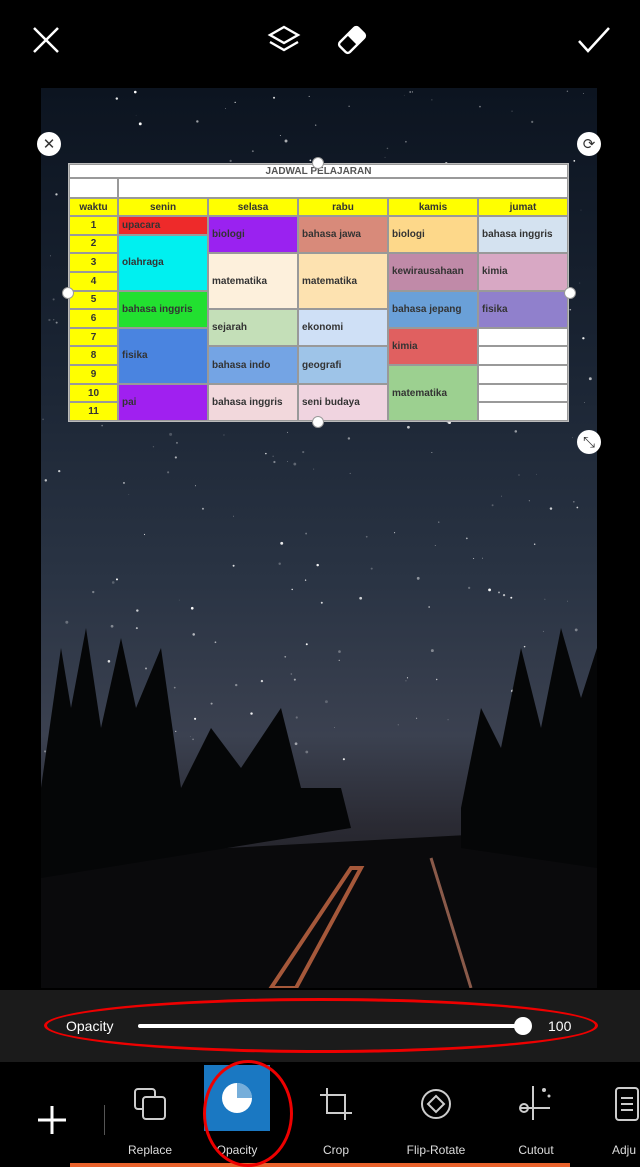  Describe the element at coordinates (343, 402) in the screenshot. I see `subject-cell: seni budaya` at that location.